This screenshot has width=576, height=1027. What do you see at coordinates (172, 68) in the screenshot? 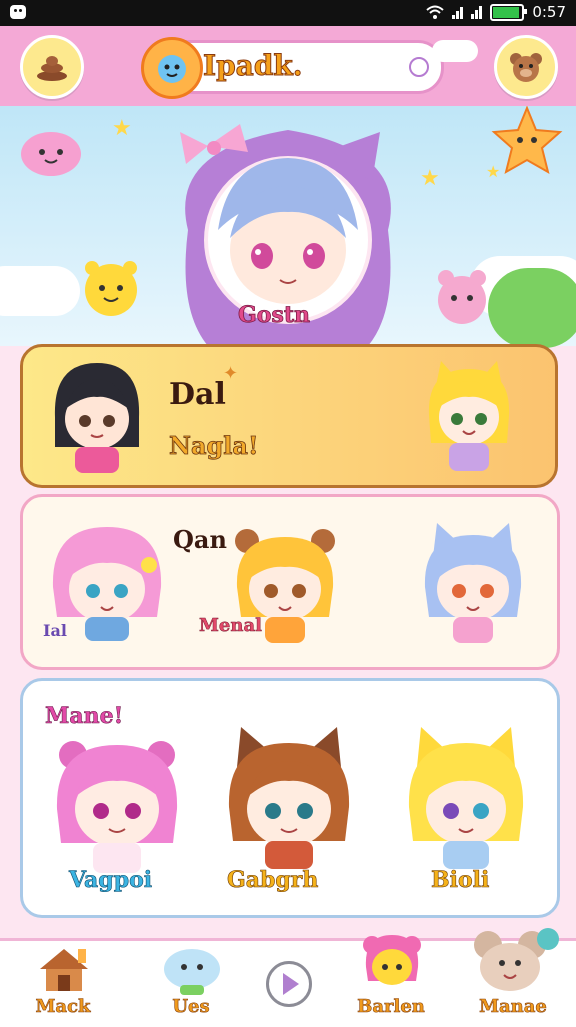
I see `mascot-logo-icon` at bounding box center [172, 68].